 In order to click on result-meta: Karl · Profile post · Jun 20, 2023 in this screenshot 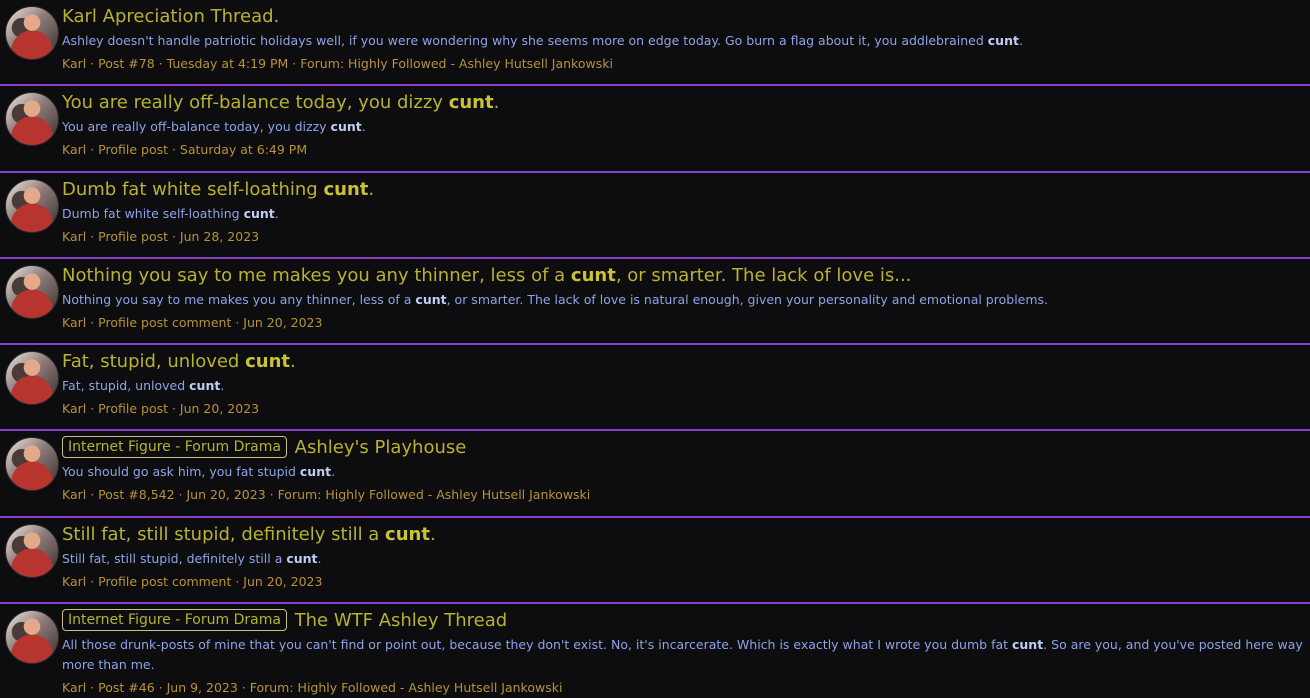, I will do `click(683, 409)`.